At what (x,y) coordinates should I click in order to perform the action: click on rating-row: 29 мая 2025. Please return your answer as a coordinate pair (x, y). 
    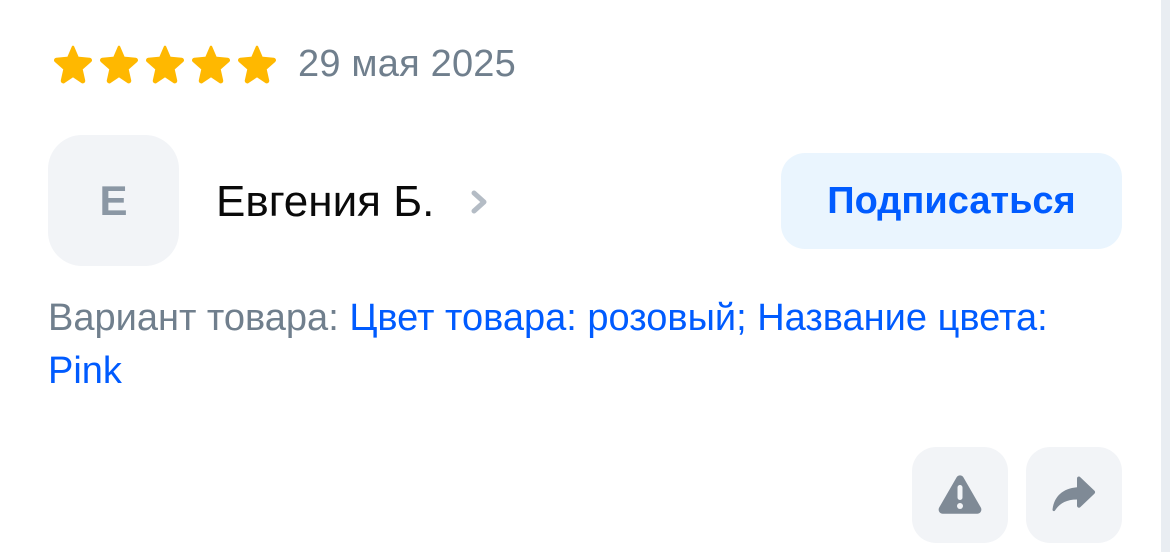
    Looking at the image, I should click on (284, 64).